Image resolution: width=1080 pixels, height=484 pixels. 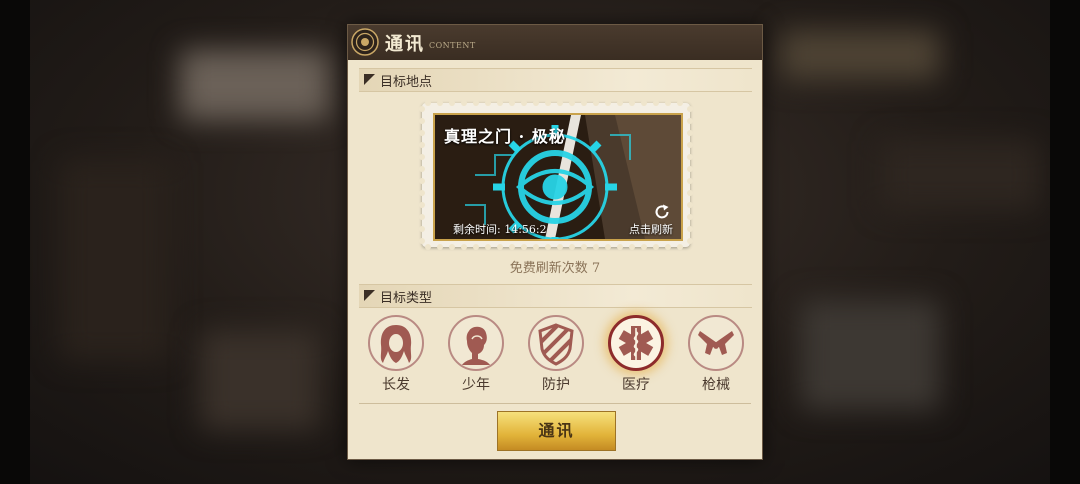 What do you see at coordinates (476, 345) in the screenshot?
I see `youth-icon` at bounding box center [476, 345].